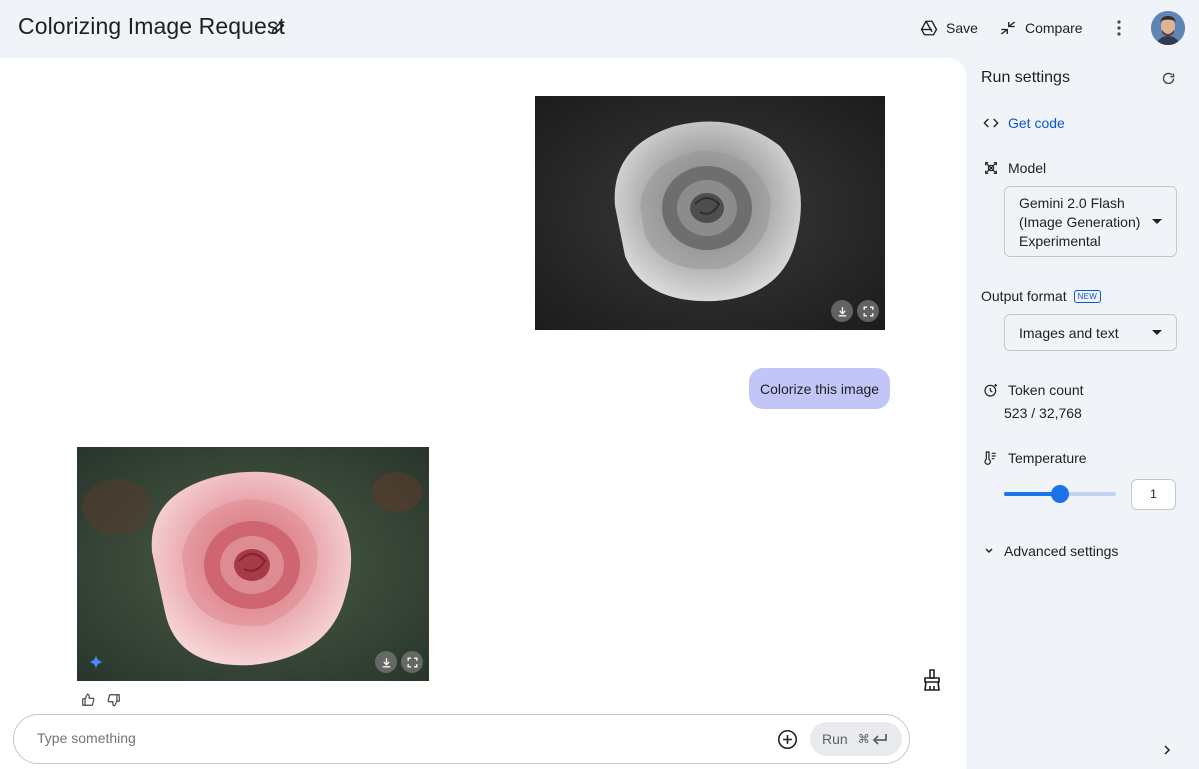 The height and width of the screenshot is (769, 1199). I want to click on run-shortcut: ⌘, so click(873, 739).